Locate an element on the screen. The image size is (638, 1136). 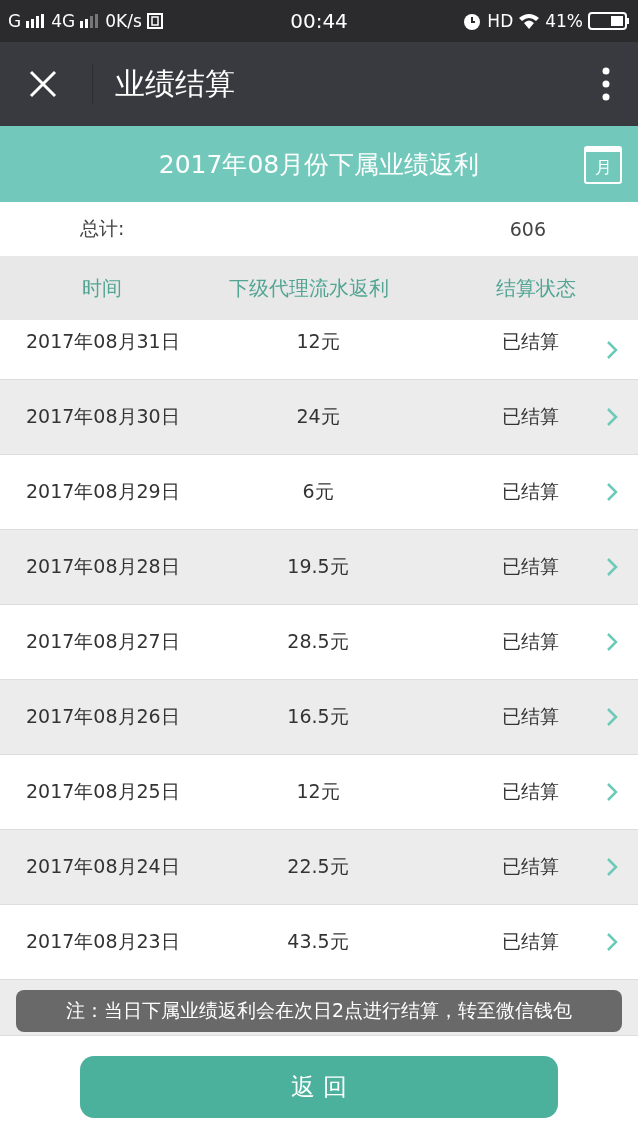
clock: 00:44 is located at coordinates (319, 21).